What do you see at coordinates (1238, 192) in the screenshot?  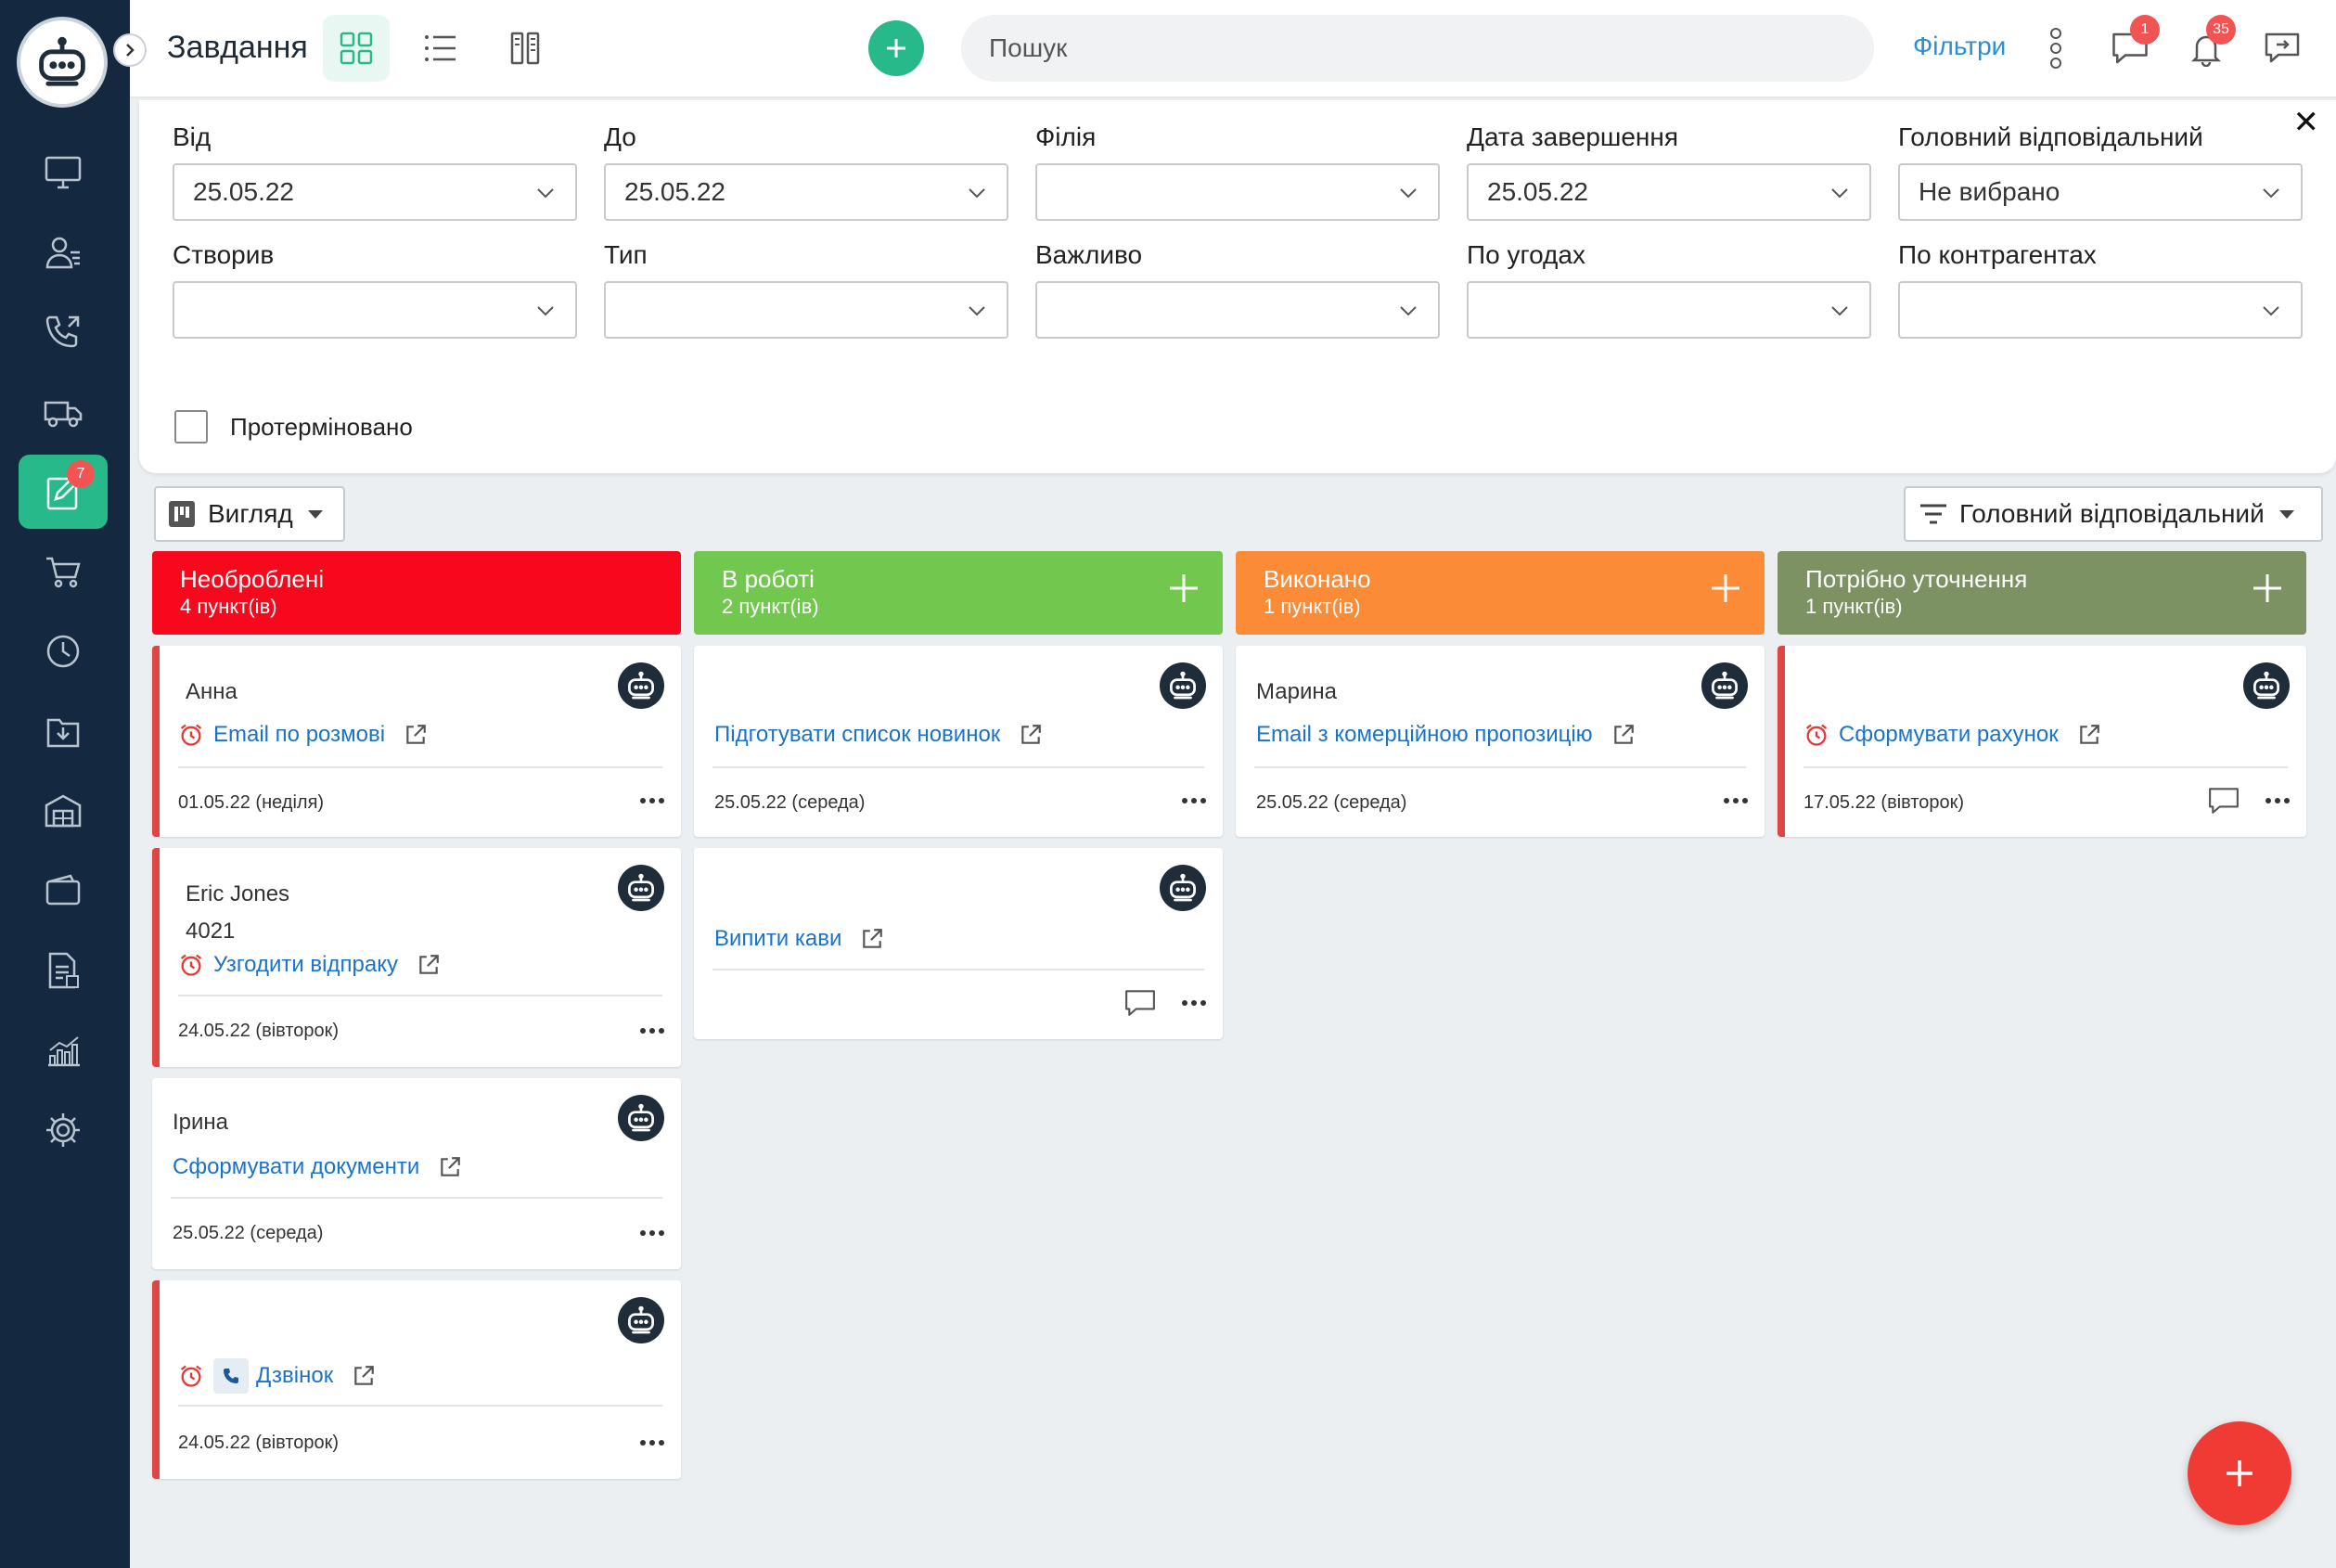 I see `filter-branch-select` at bounding box center [1238, 192].